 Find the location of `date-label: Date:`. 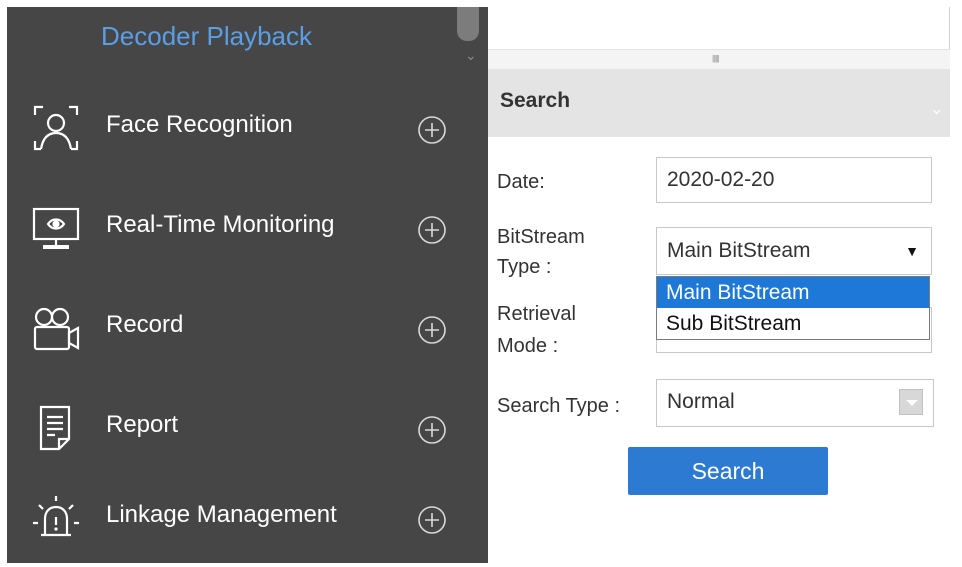

date-label: Date: is located at coordinates (521, 182).